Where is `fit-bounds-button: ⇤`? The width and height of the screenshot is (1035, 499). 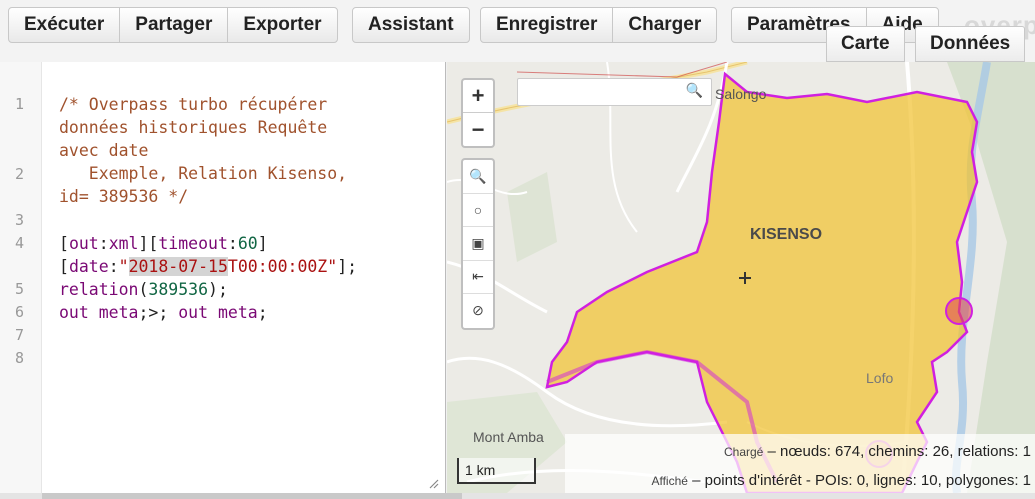
fit-bounds-button: ⇤ is located at coordinates (478, 277).